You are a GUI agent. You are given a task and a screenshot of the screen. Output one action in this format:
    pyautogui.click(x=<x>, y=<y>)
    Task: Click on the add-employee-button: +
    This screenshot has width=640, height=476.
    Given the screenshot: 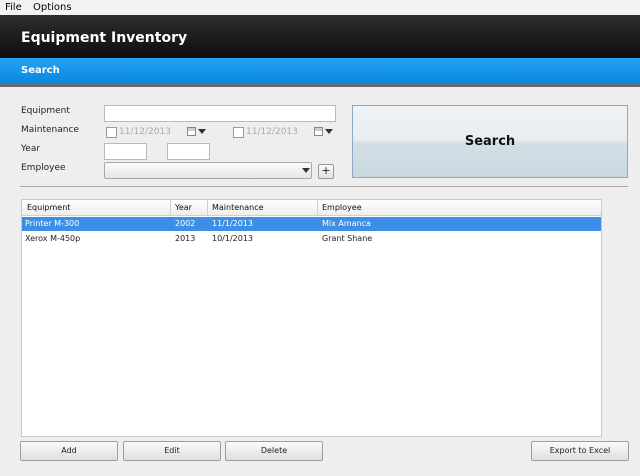 What is the action you would take?
    pyautogui.click(x=326, y=171)
    